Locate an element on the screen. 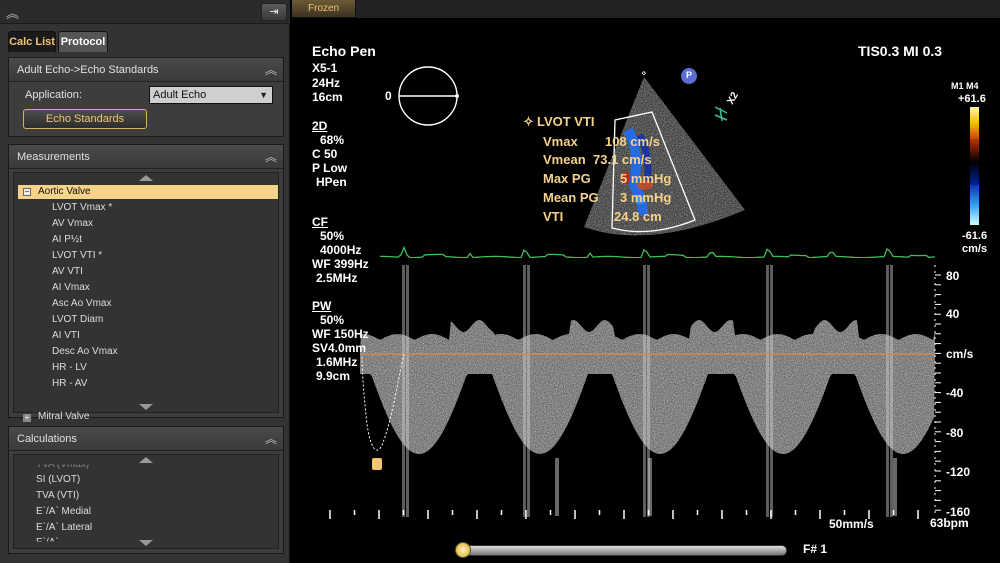 The height and width of the screenshot is (563, 1000). crosshair-icon: ✧ is located at coordinates (528, 121).